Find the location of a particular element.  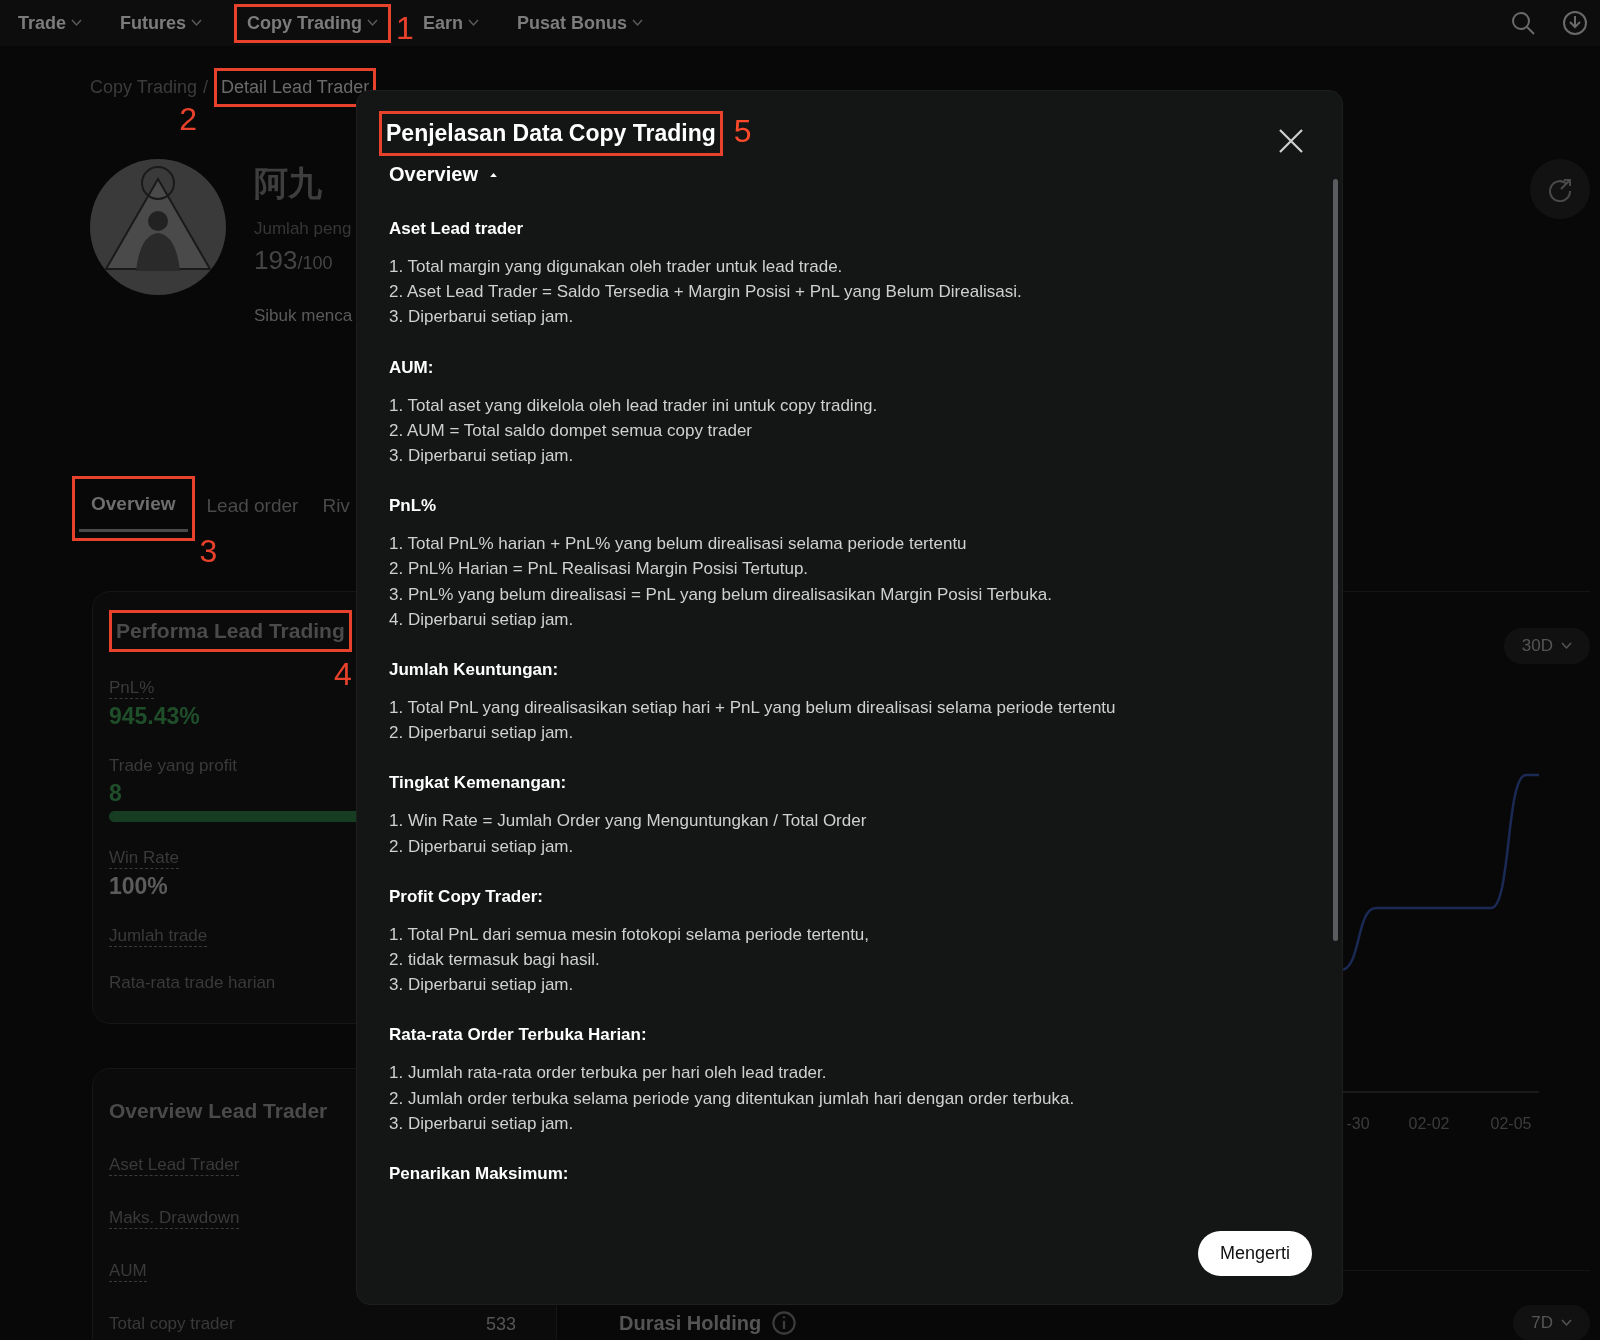

section-title: Durasi Holding is located at coordinates (690, 1323).